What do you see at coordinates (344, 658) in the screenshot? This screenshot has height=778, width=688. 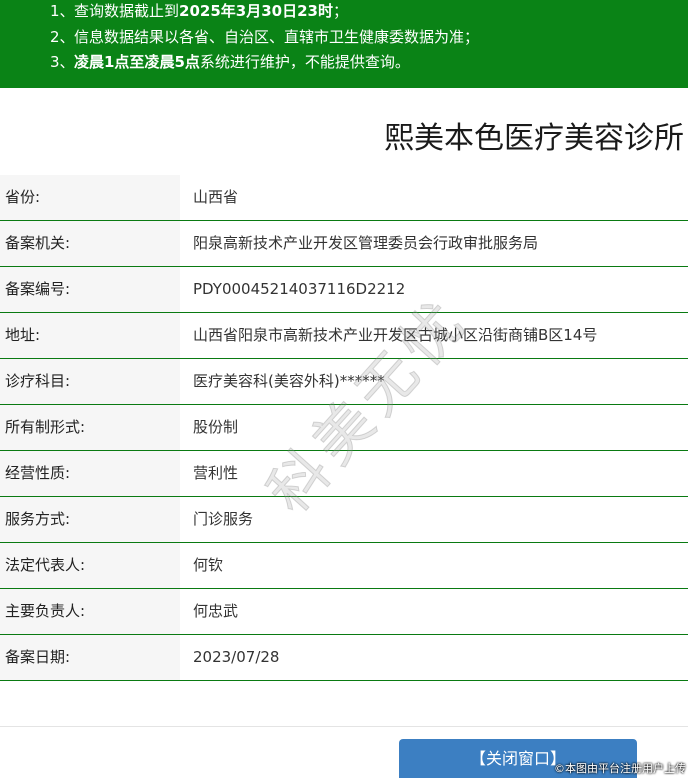 I see `info-row: 备案日期: 2023/07/28` at bounding box center [344, 658].